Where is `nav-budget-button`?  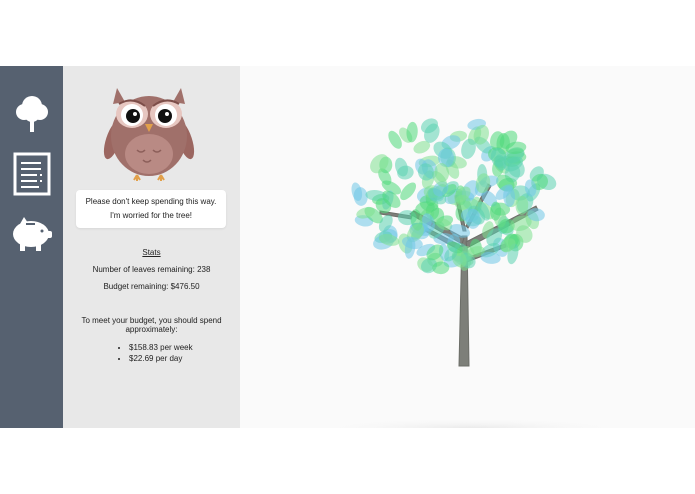
nav-budget-button is located at coordinates (32, 234).